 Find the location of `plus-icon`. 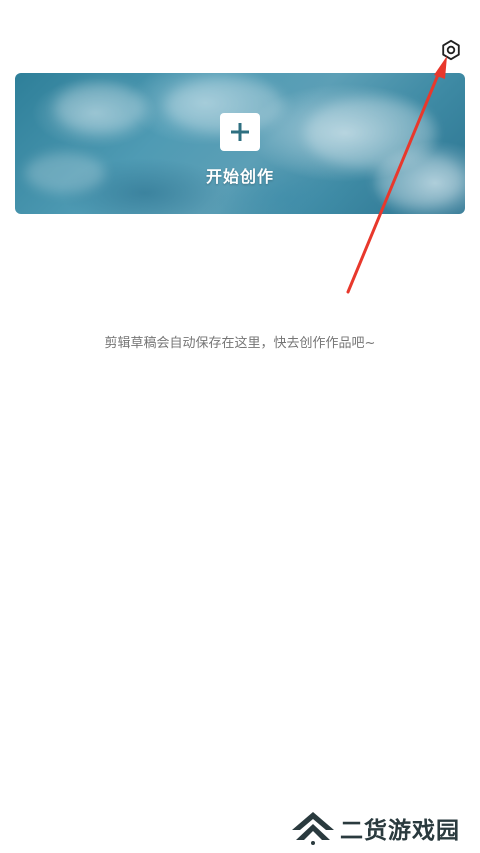

plus-icon is located at coordinates (240, 132).